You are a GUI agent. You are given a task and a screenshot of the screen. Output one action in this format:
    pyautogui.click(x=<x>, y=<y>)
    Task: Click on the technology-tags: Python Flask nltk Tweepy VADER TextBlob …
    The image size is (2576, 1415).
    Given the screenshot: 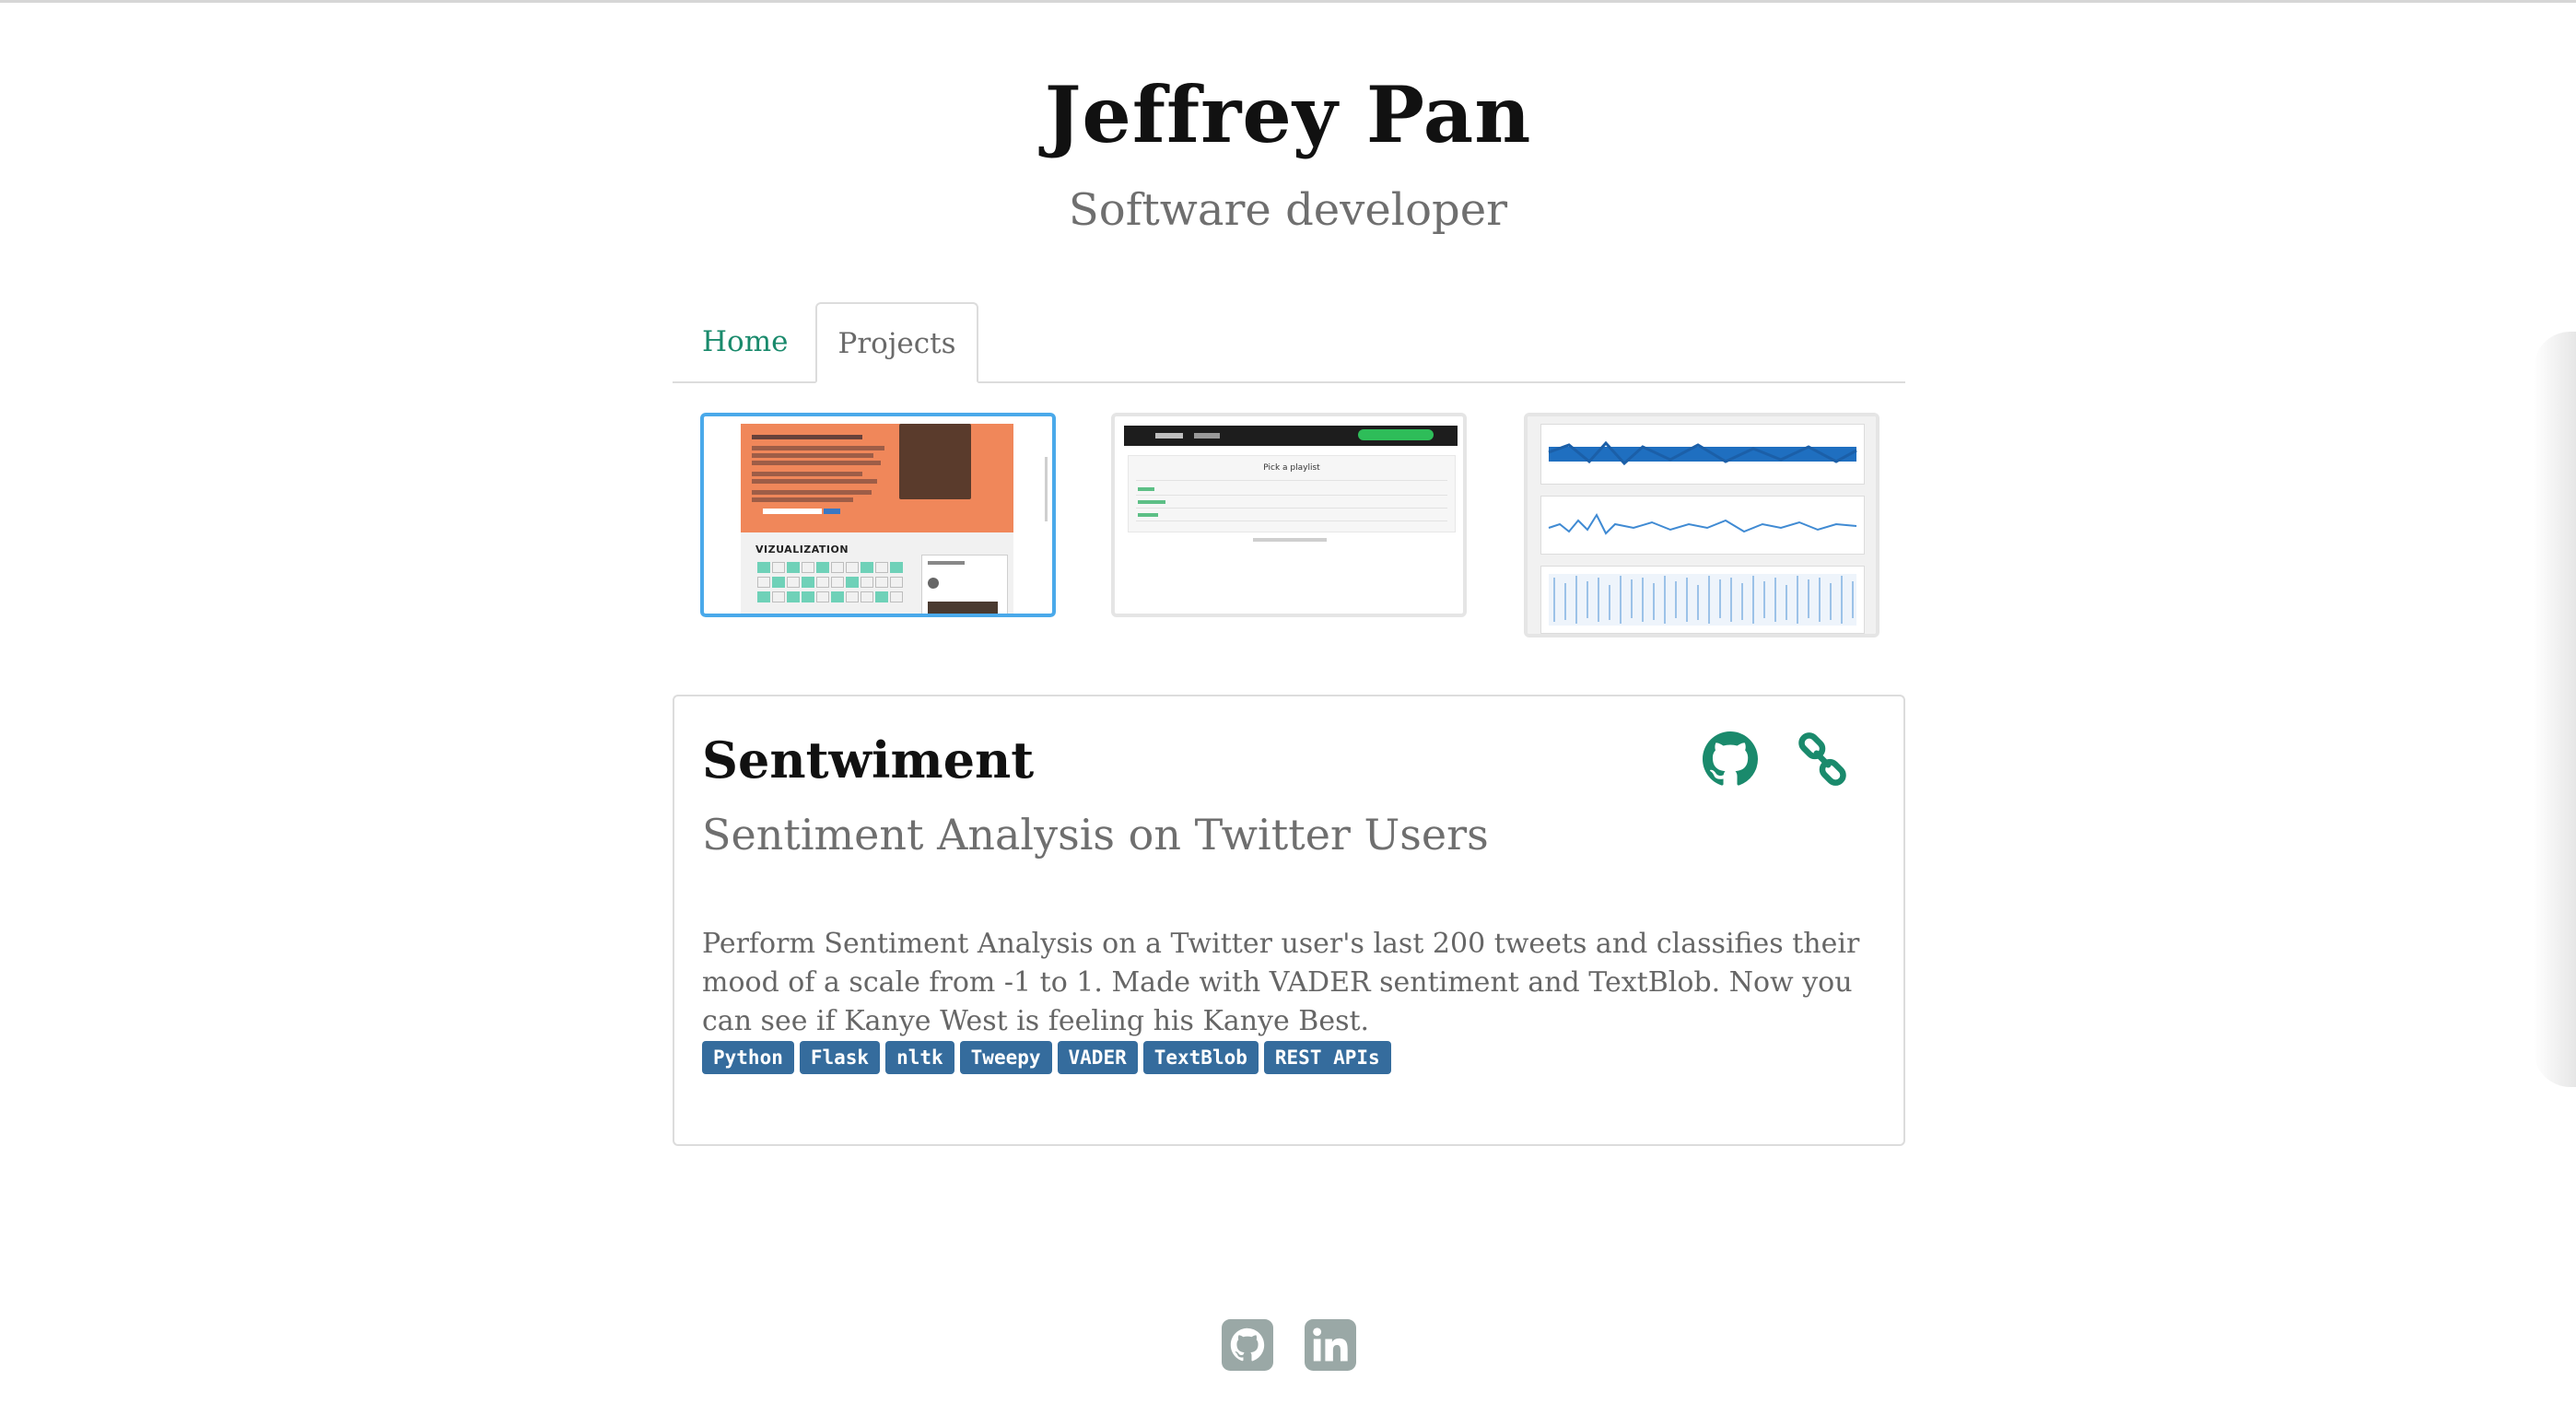 What is the action you would take?
    pyautogui.click(x=1049, y=1057)
    